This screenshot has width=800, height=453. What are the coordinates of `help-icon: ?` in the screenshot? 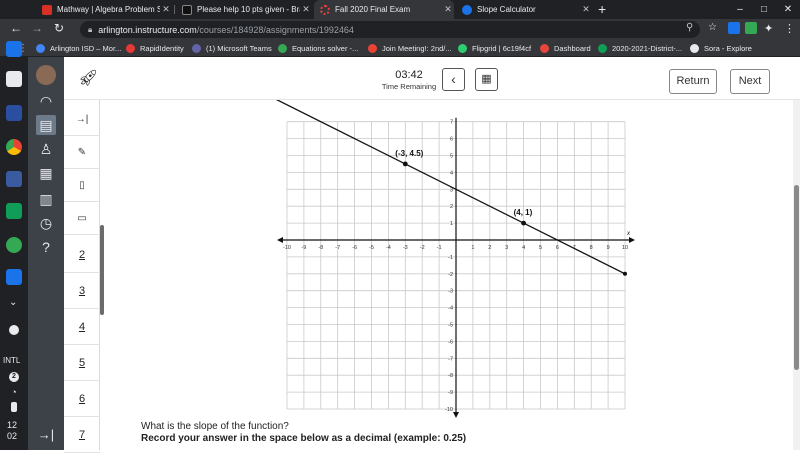 It's located at (46, 247).